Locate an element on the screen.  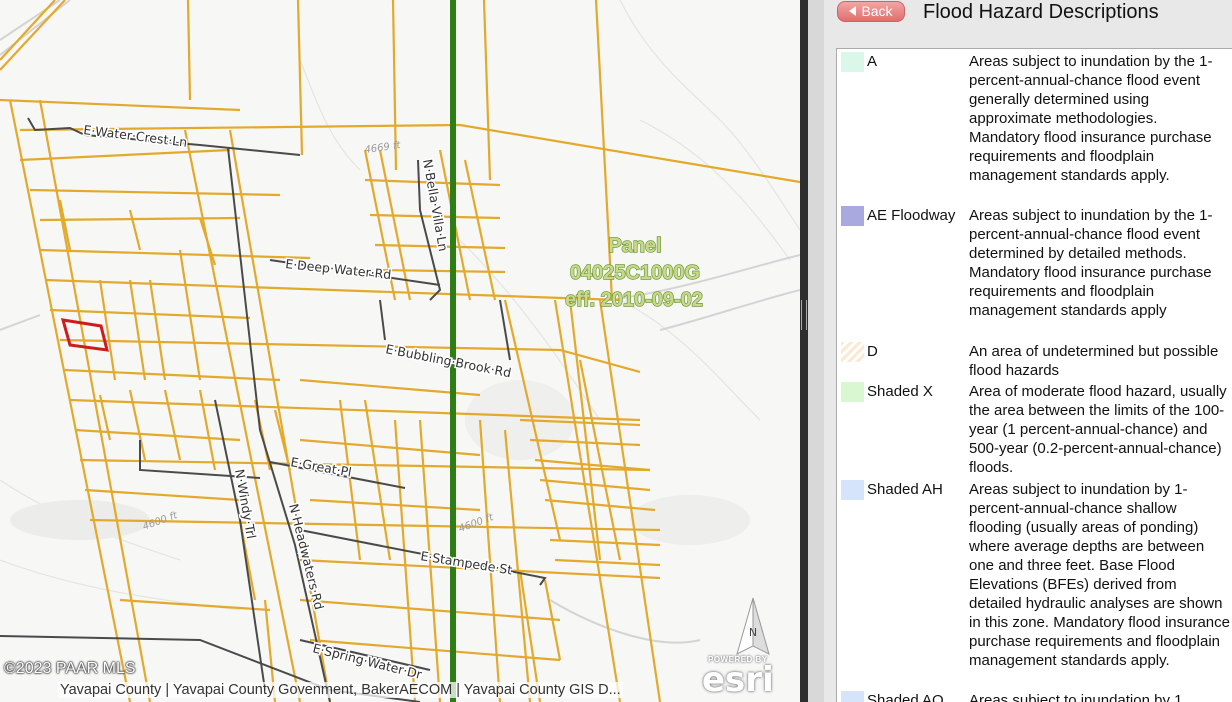
legend-zone: D is located at coordinates (872, 351).